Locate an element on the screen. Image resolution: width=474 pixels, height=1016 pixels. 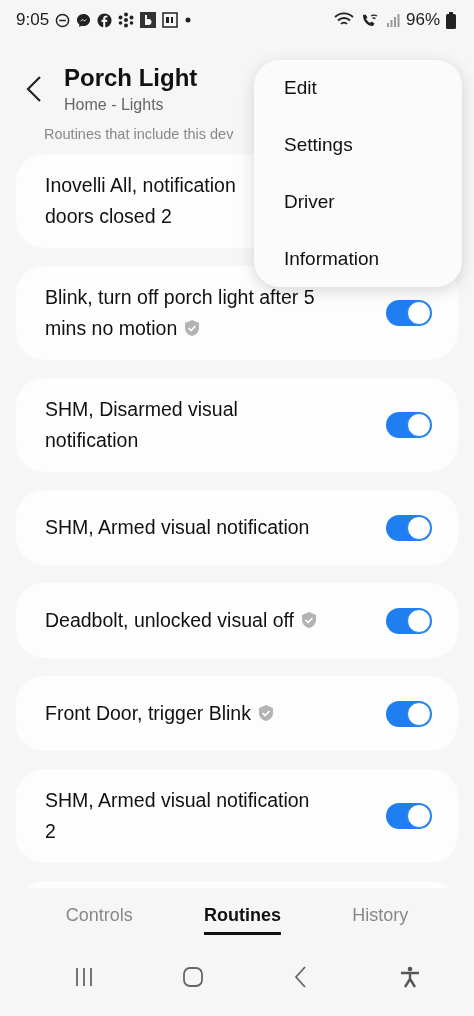
clock-time: 9:05 is located at coordinates (33, 20).